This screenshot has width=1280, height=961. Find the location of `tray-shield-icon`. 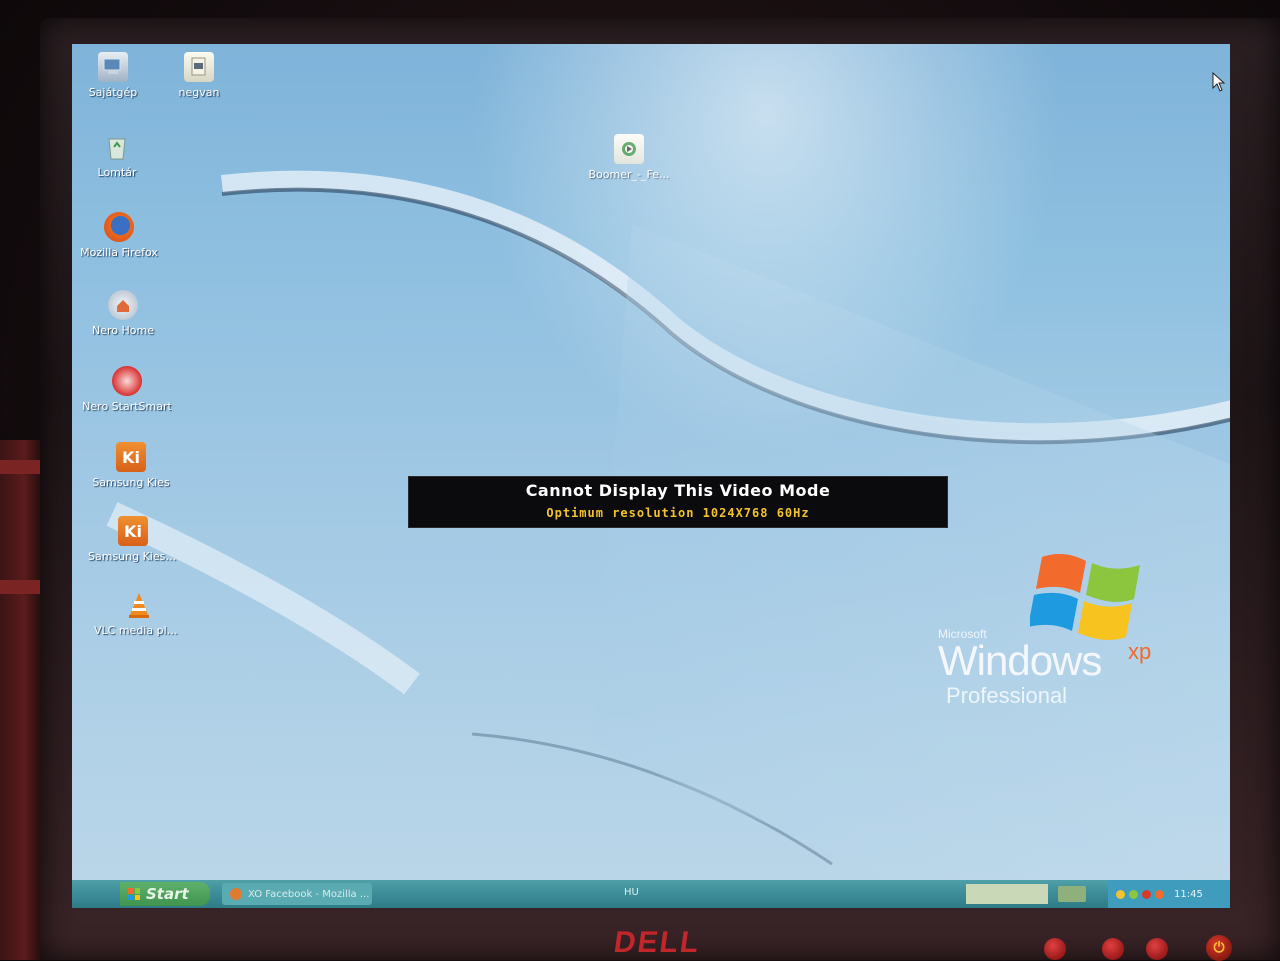

tray-shield-icon is located at coordinates (1120, 894).